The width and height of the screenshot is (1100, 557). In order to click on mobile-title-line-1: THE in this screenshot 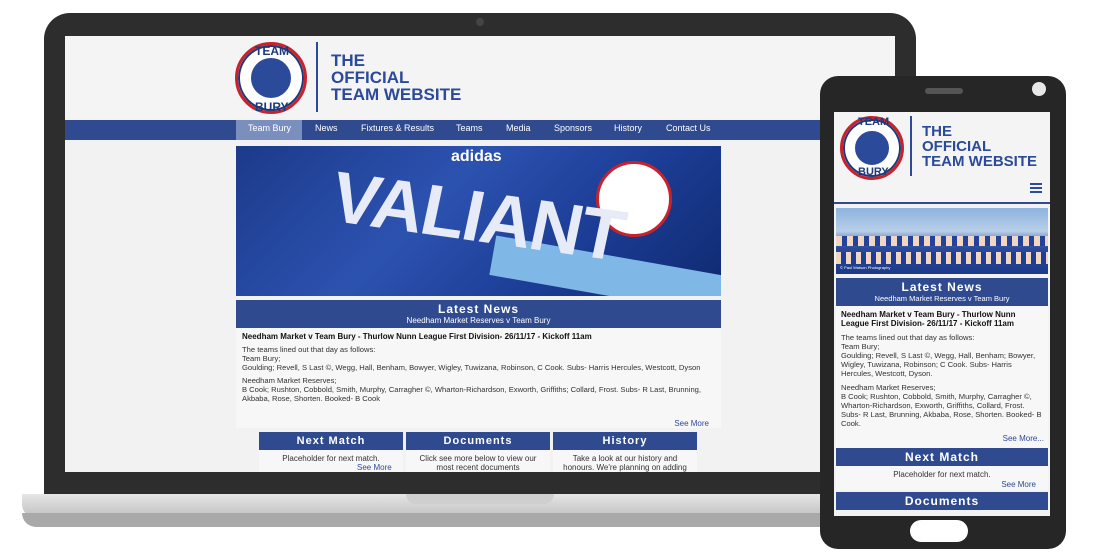, I will do `click(937, 131)`.